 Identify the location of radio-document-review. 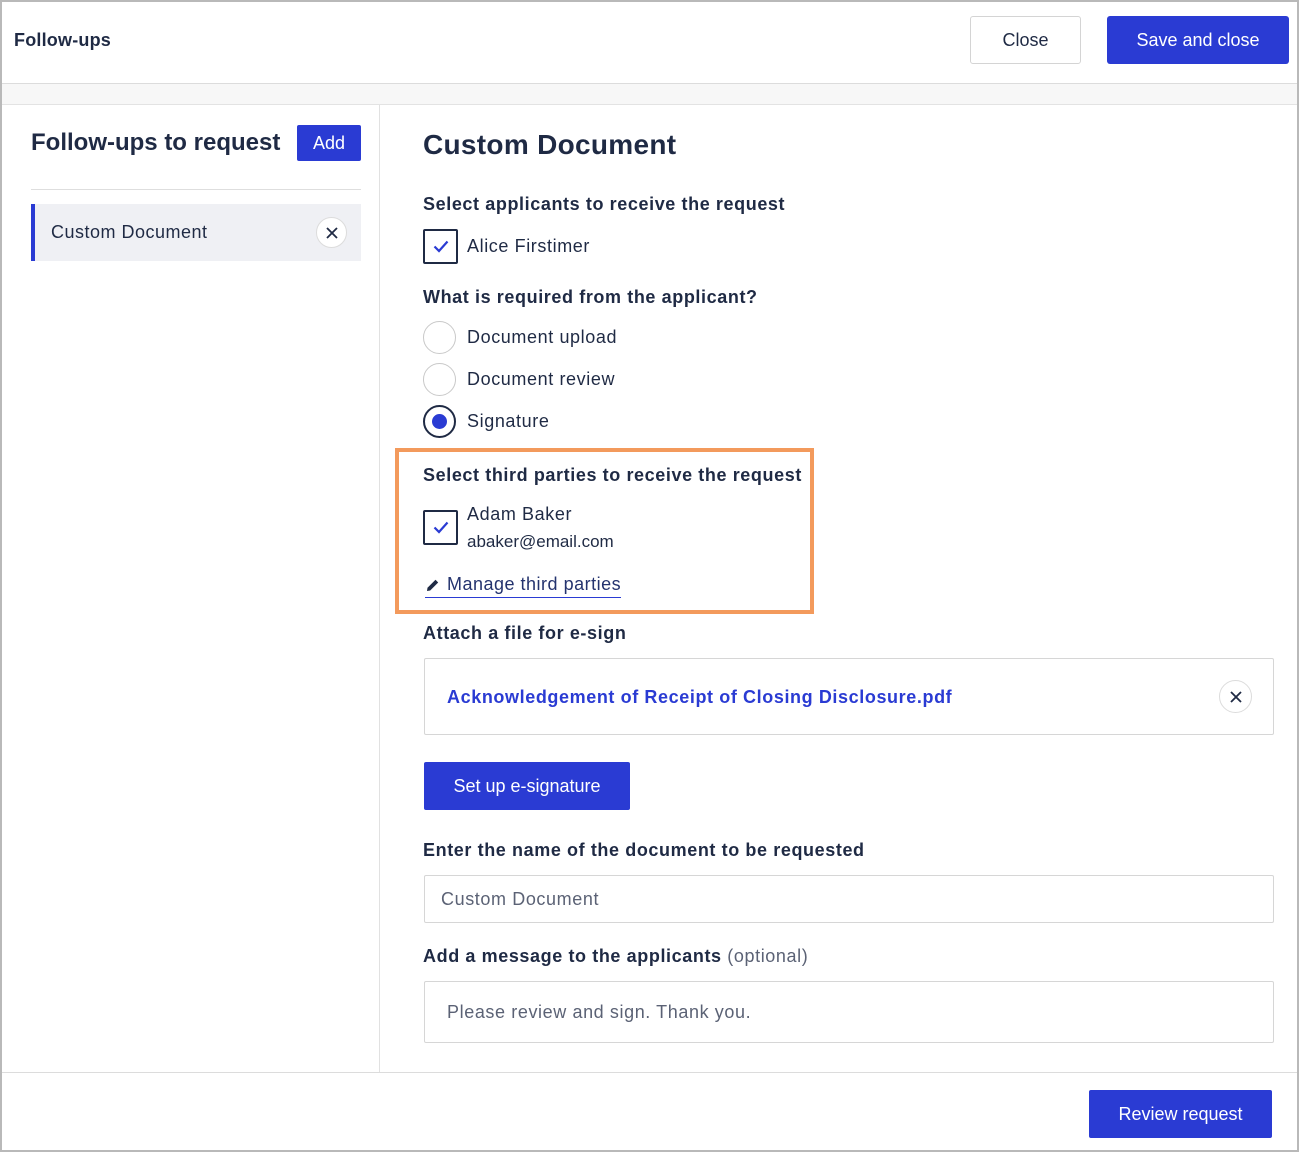
(439, 379).